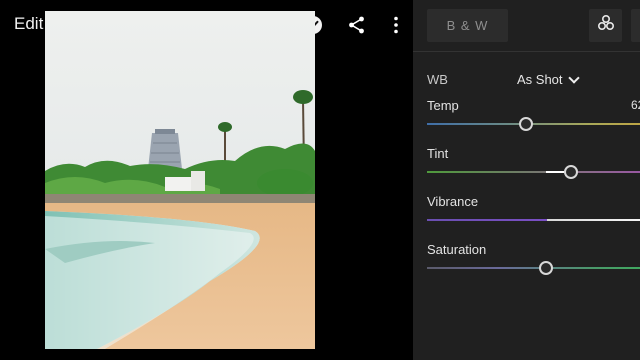  What do you see at coordinates (443, 105) in the screenshot?
I see `temp-label: Temp` at bounding box center [443, 105].